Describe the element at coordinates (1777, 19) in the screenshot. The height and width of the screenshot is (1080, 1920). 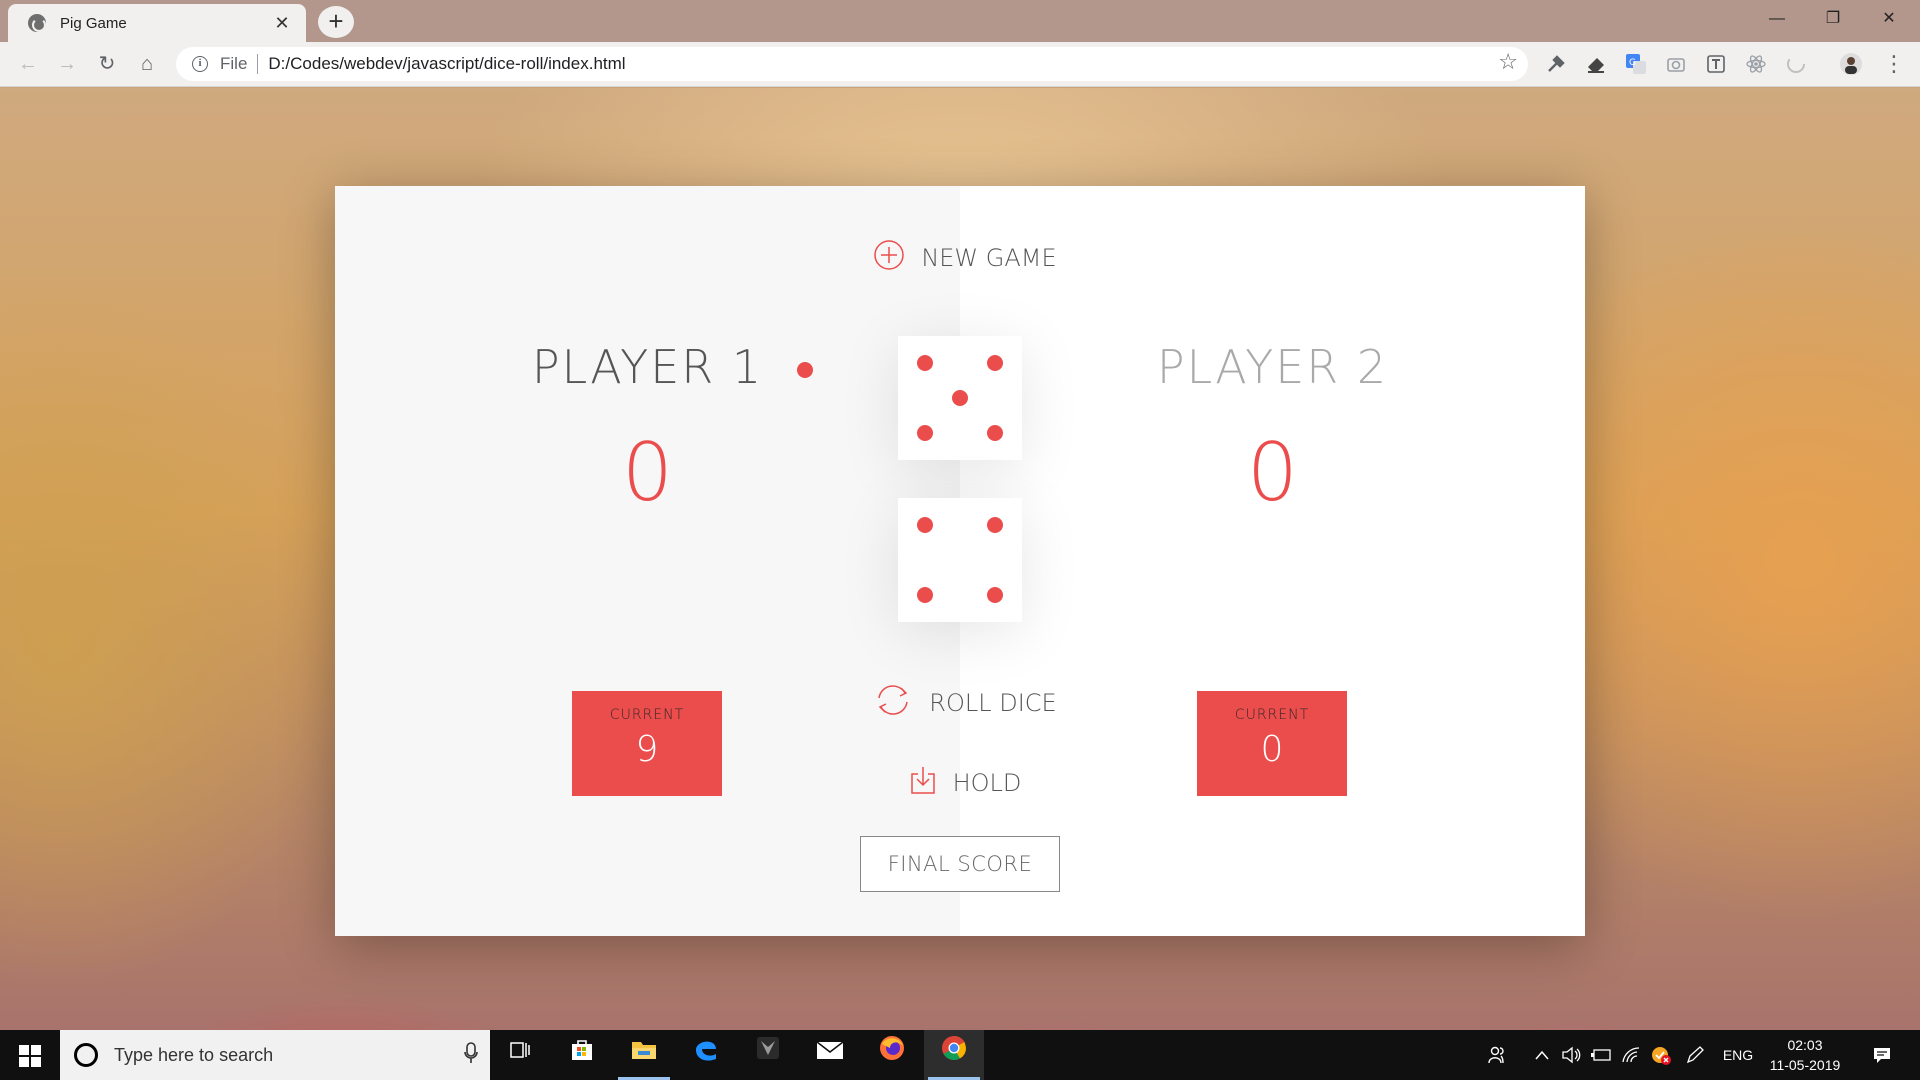
I see `minimize-button: —` at that location.